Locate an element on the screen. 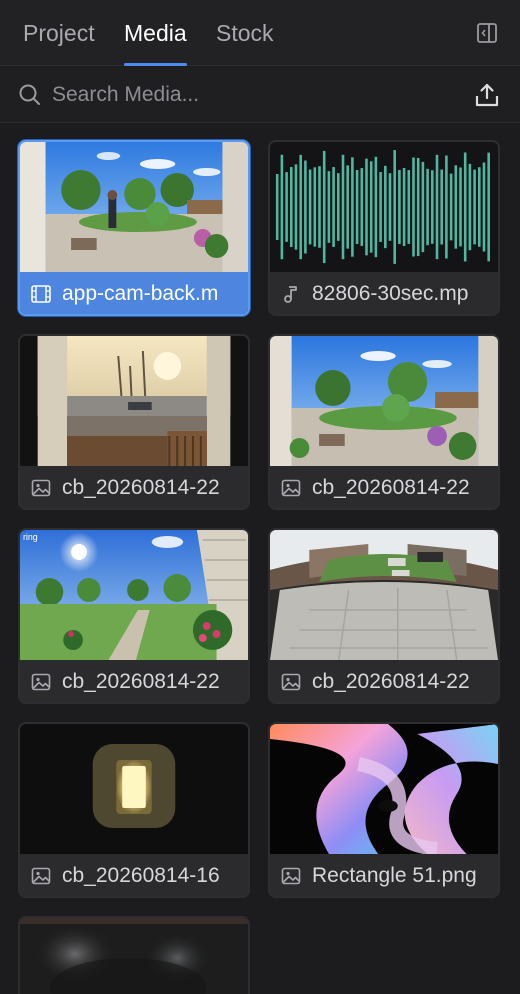 The width and height of the screenshot is (520, 994). tab-stock: Stock is located at coordinates (245, 33).